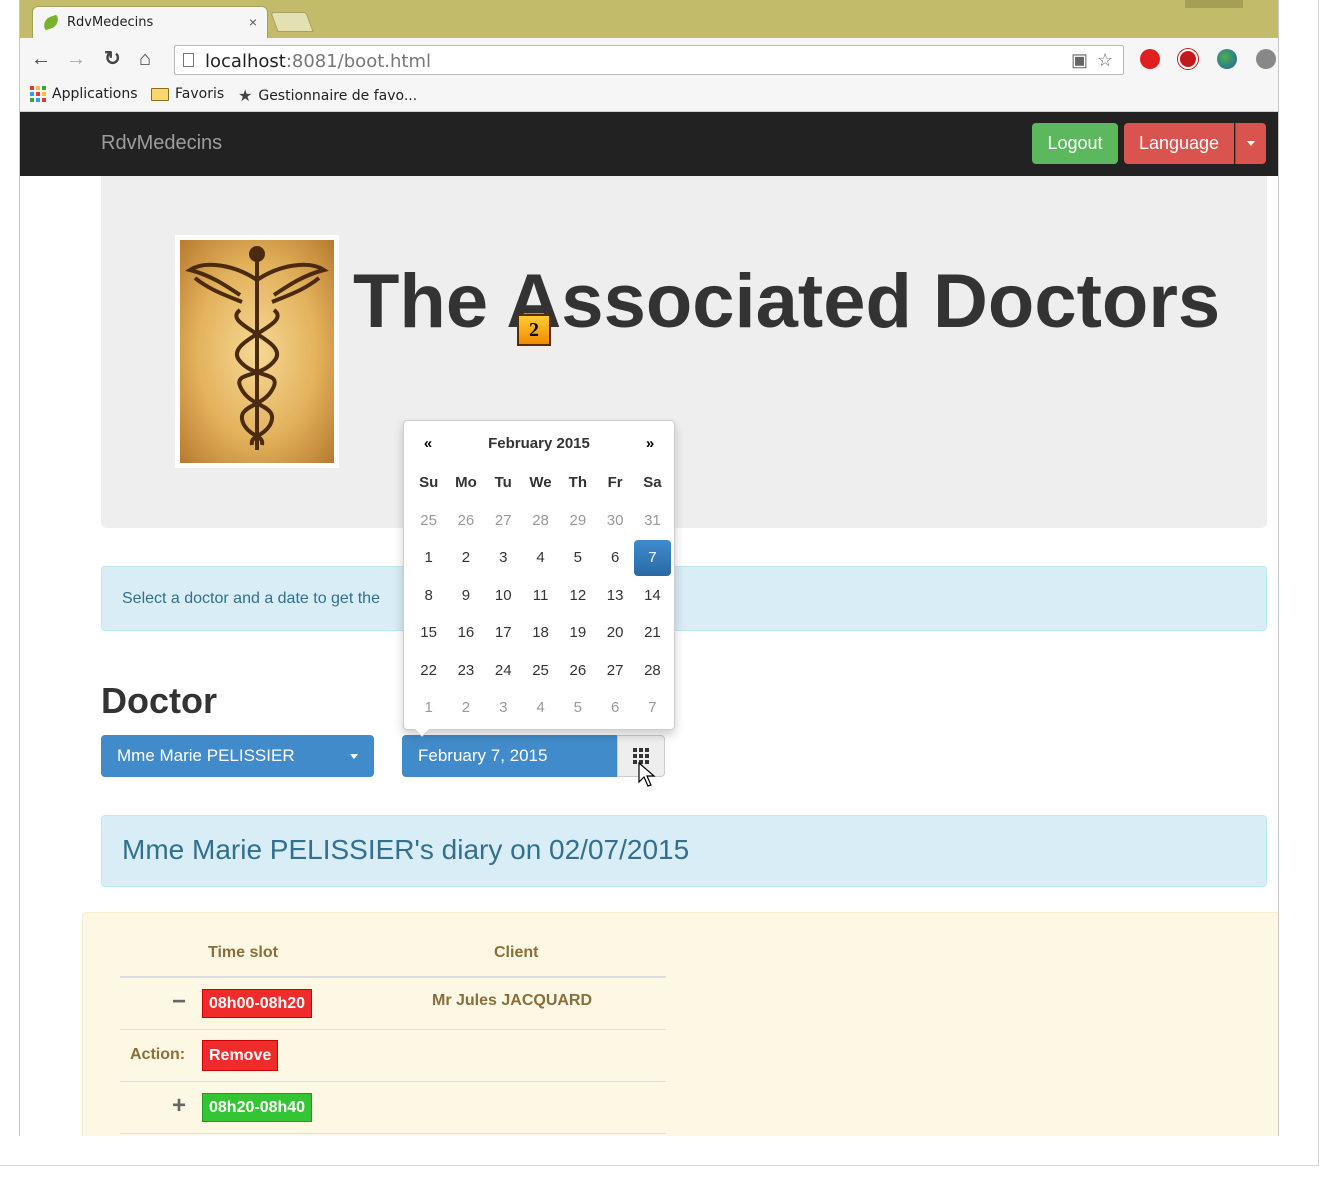 The height and width of the screenshot is (1177, 1319). I want to click on weekday-header: We, so click(540, 483).